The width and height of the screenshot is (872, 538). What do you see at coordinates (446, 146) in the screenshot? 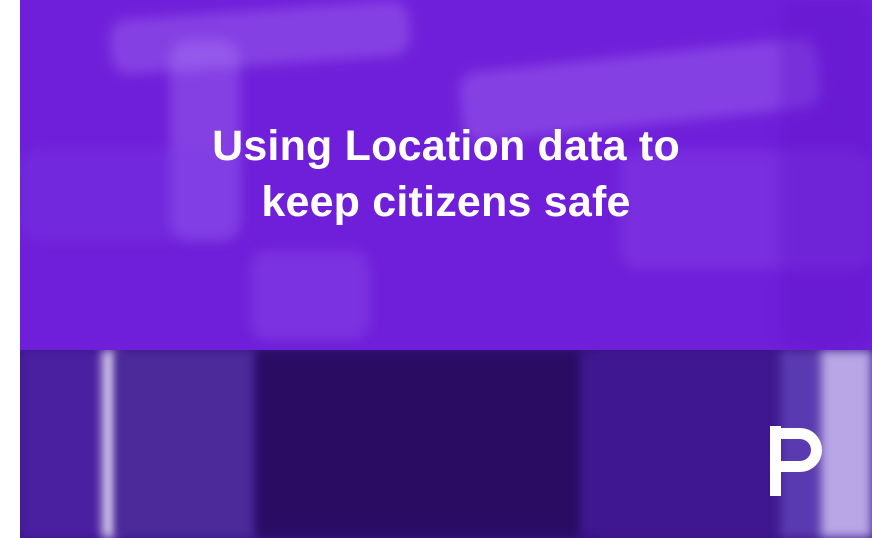
I see `headline-line-1: Using Location data to` at bounding box center [446, 146].